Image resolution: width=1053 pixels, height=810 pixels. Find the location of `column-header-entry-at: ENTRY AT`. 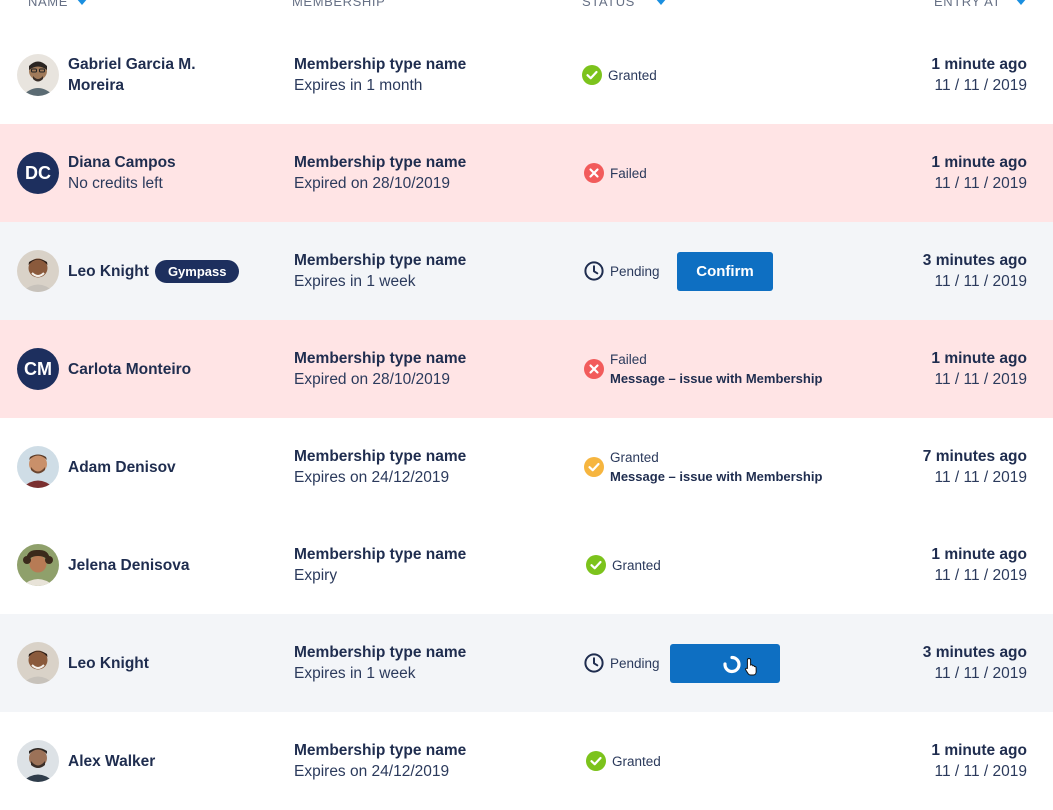

column-header-entry-at: ENTRY AT is located at coordinates (980, 4).